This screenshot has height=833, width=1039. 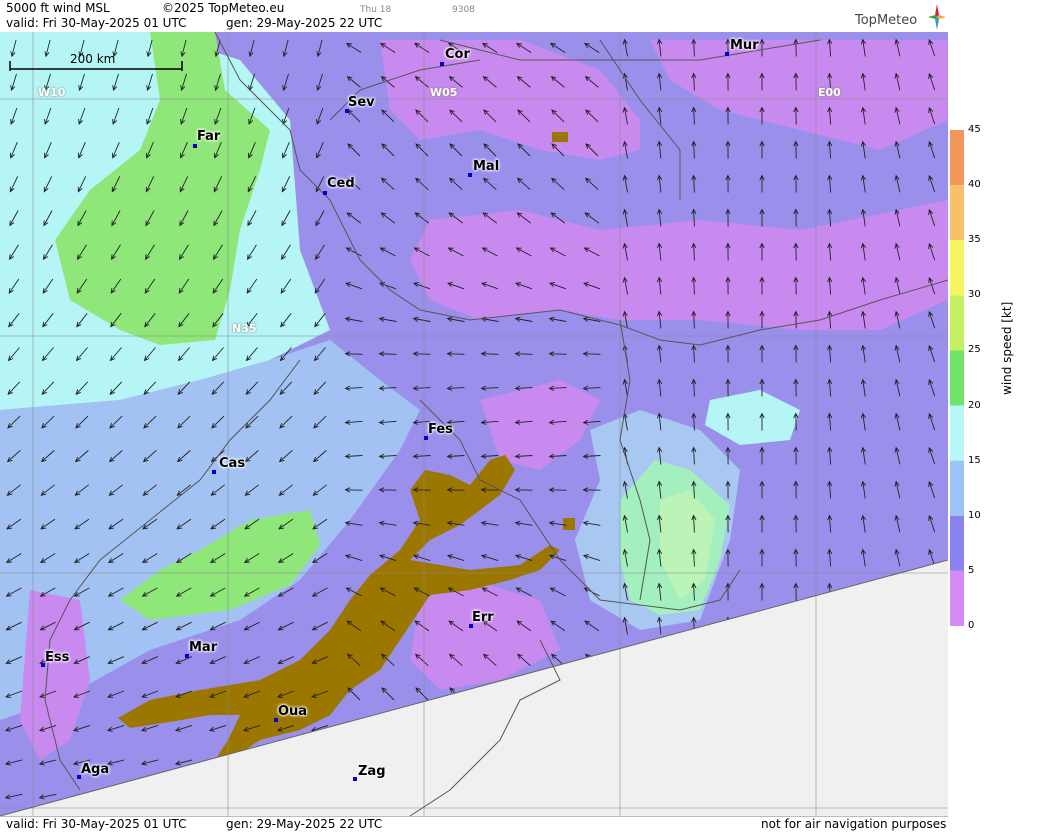 What do you see at coordinates (372, 771) in the screenshot?
I see `city-label-zag: Zag` at bounding box center [372, 771].